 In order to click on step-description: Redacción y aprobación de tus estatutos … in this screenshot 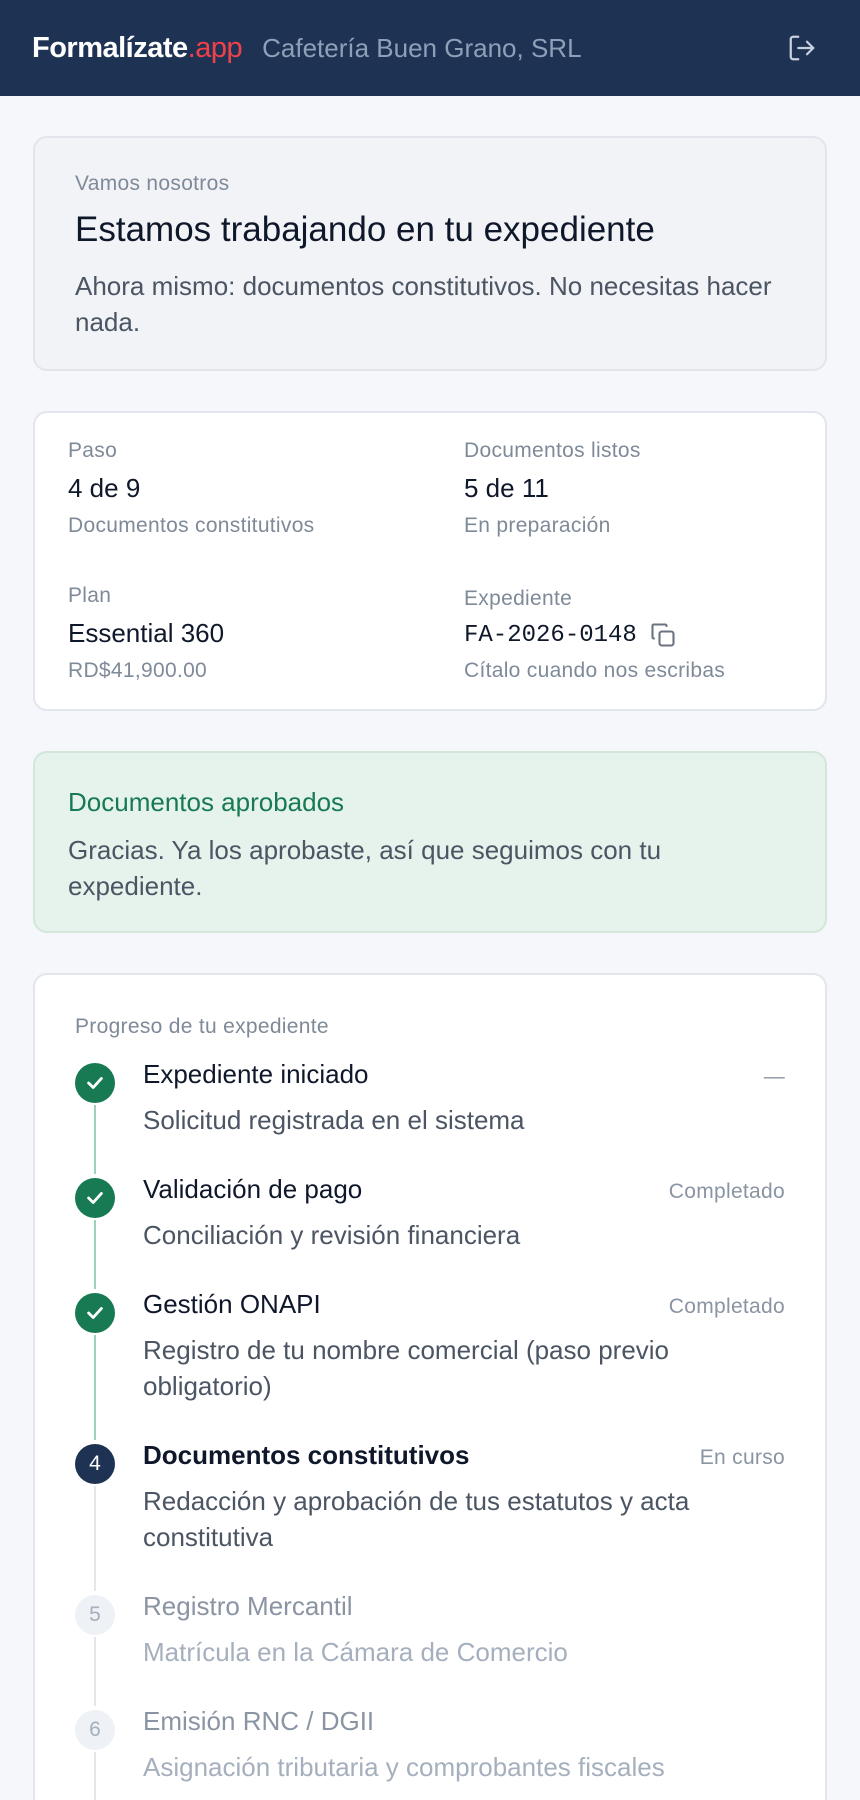, I will do `click(416, 1519)`.